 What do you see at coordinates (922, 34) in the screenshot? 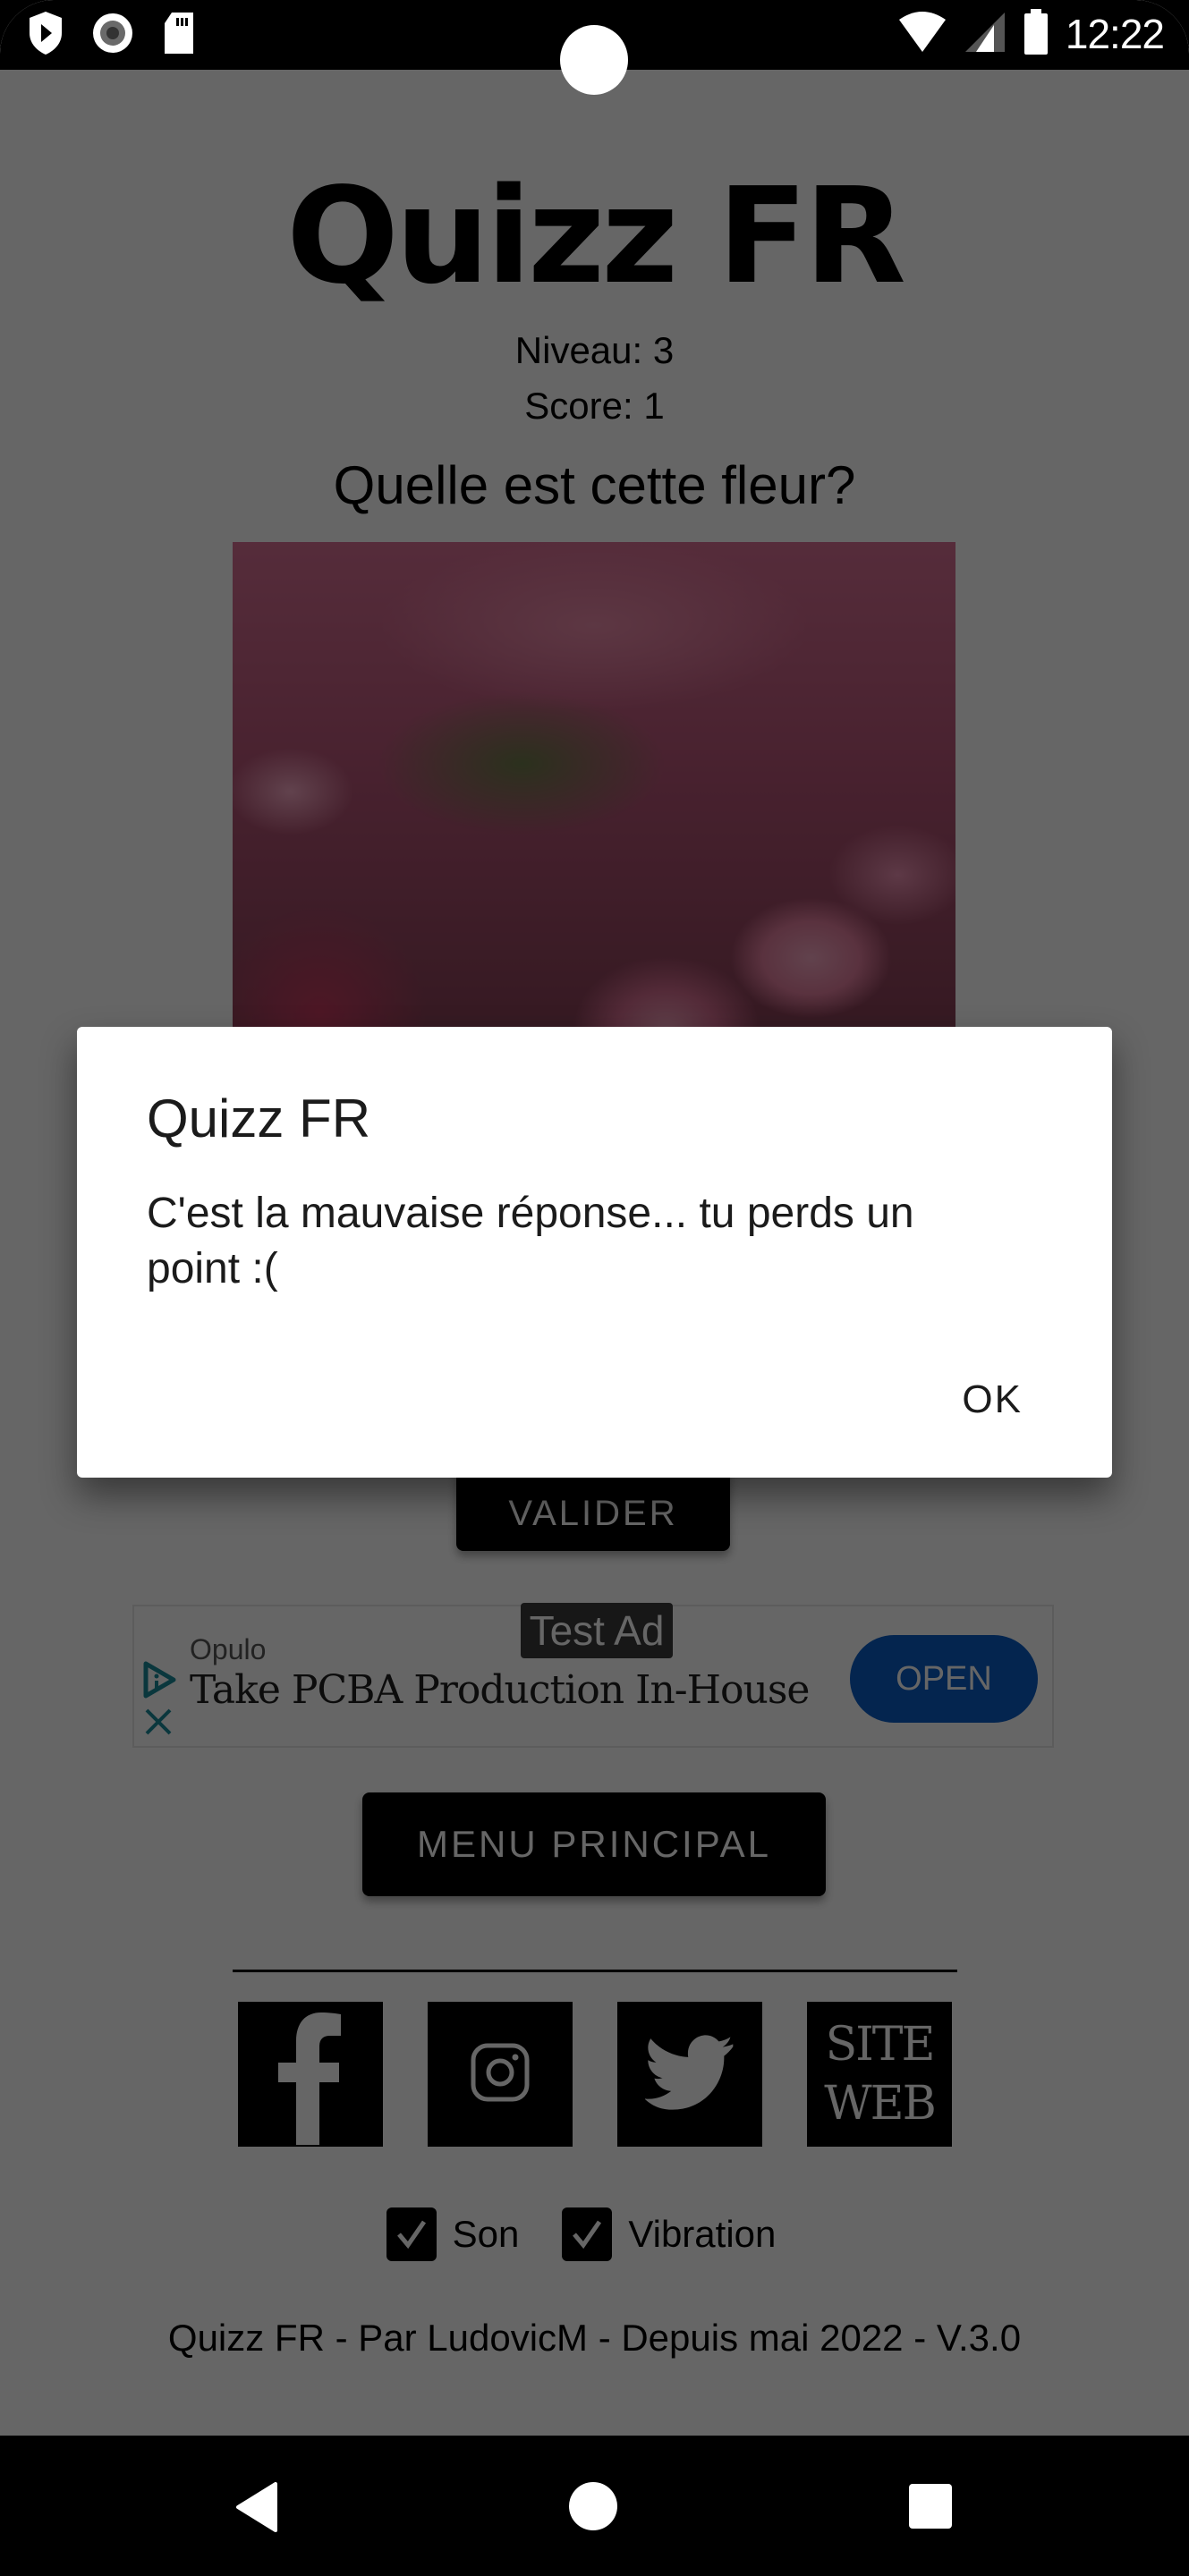
I see `wifi-icon` at bounding box center [922, 34].